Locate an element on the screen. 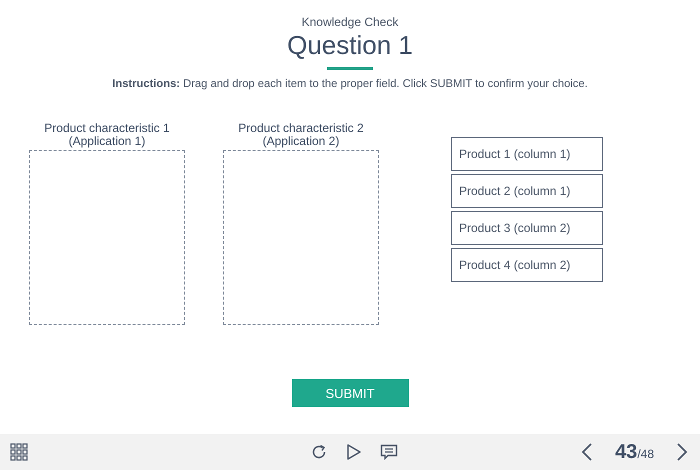  subtitle: Knowledge Check is located at coordinates (350, 22).